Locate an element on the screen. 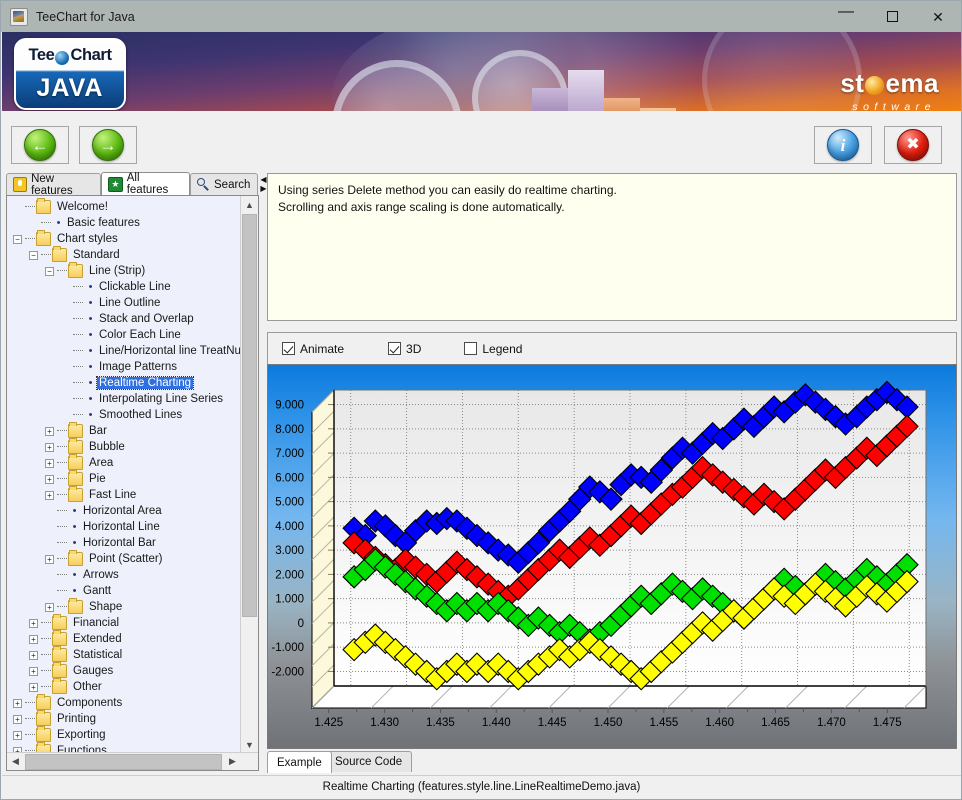 Image resolution: width=962 pixels, height=800 pixels. tree-item-line-horizontal-line-treatnul: • Line/Horizontal line TreatNul is located at coordinates (124, 351).